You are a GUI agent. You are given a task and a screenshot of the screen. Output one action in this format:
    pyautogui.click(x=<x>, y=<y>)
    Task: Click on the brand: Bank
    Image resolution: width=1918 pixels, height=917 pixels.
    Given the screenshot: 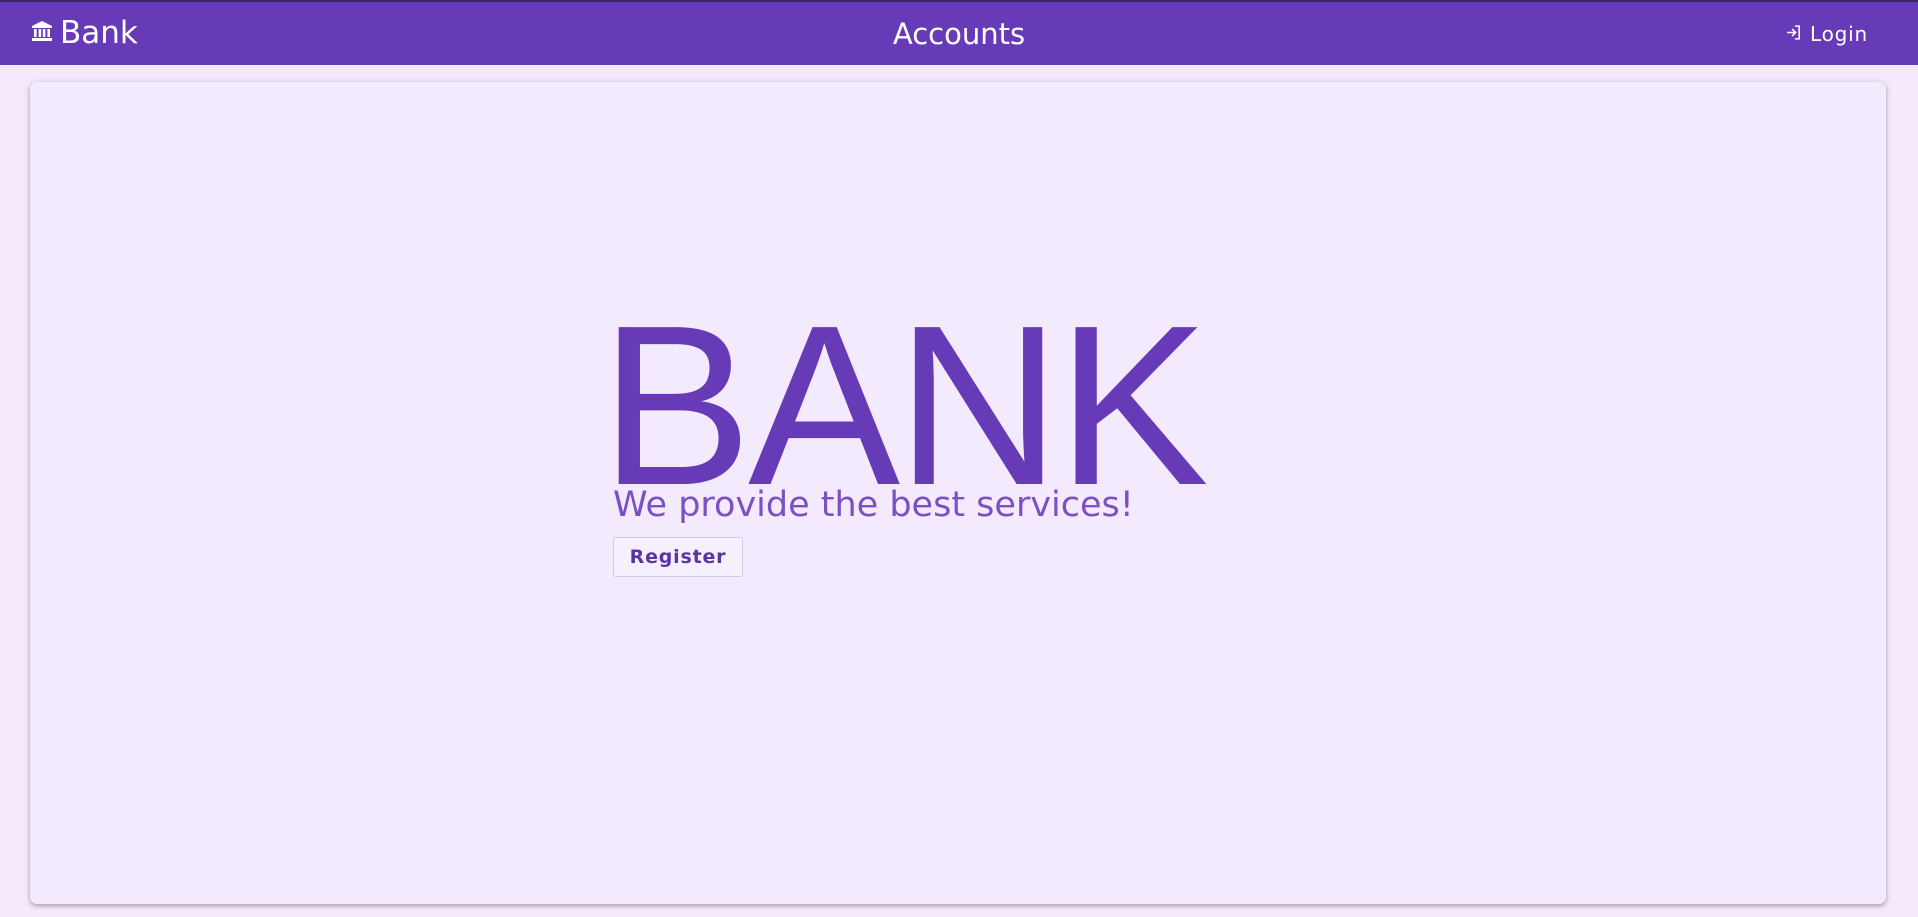 What is the action you would take?
    pyautogui.click(x=84, y=33)
    